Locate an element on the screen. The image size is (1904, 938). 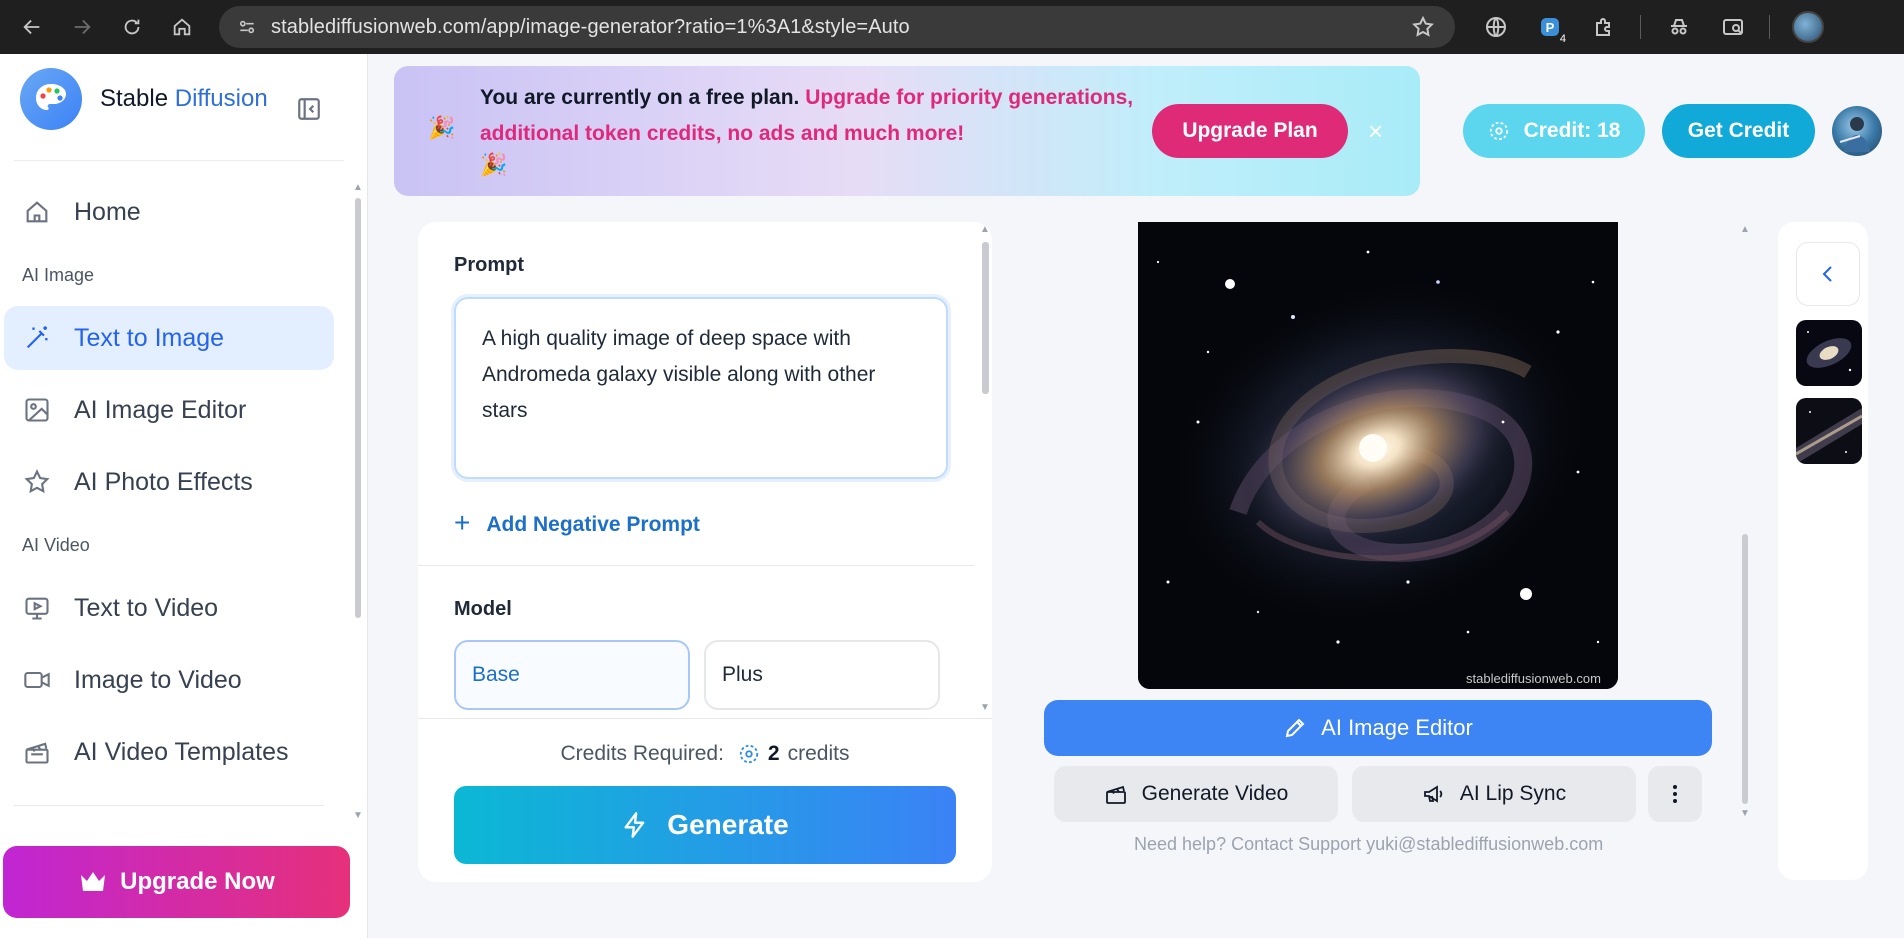
reload-icon is located at coordinates (132, 27).